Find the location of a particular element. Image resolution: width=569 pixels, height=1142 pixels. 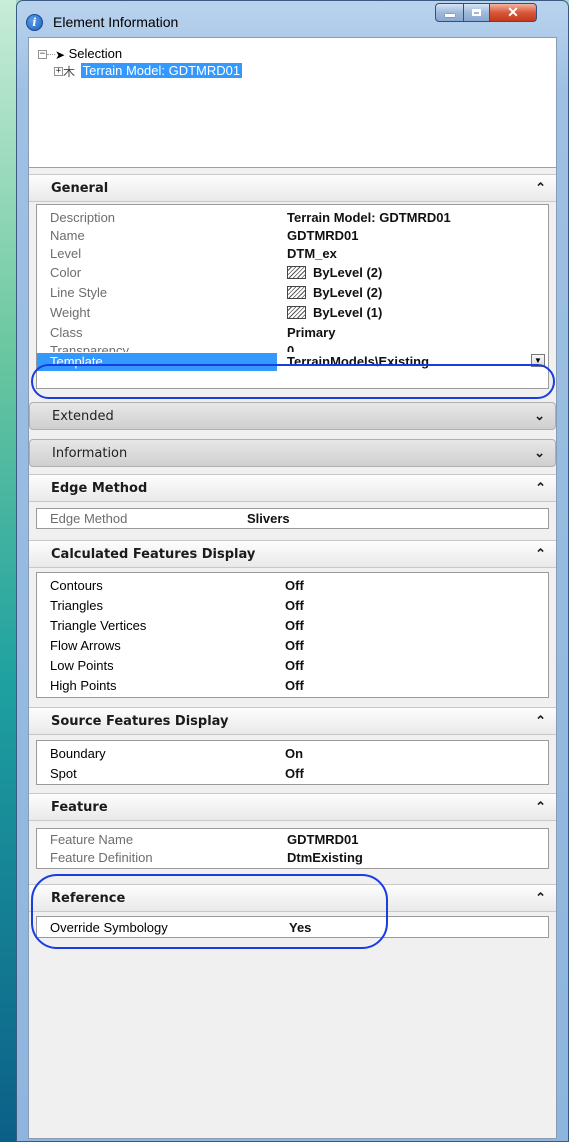

section-header-general: General ⌃ is located at coordinates (292, 188).